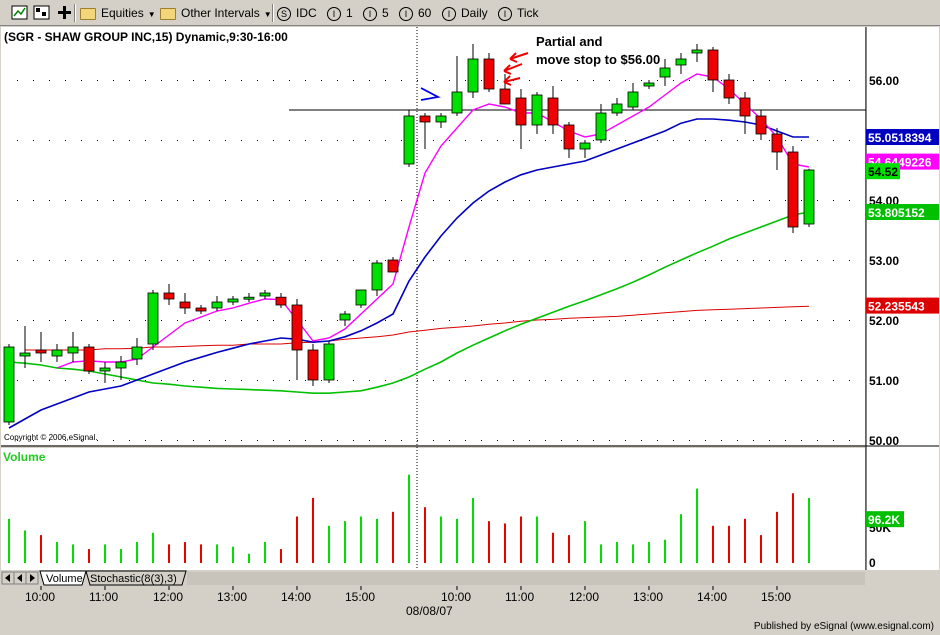 The width and height of the screenshot is (940, 635). What do you see at coordinates (385, 13) in the screenshot?
I see `interval-5-label: 5` at bounding box center [385, 13].